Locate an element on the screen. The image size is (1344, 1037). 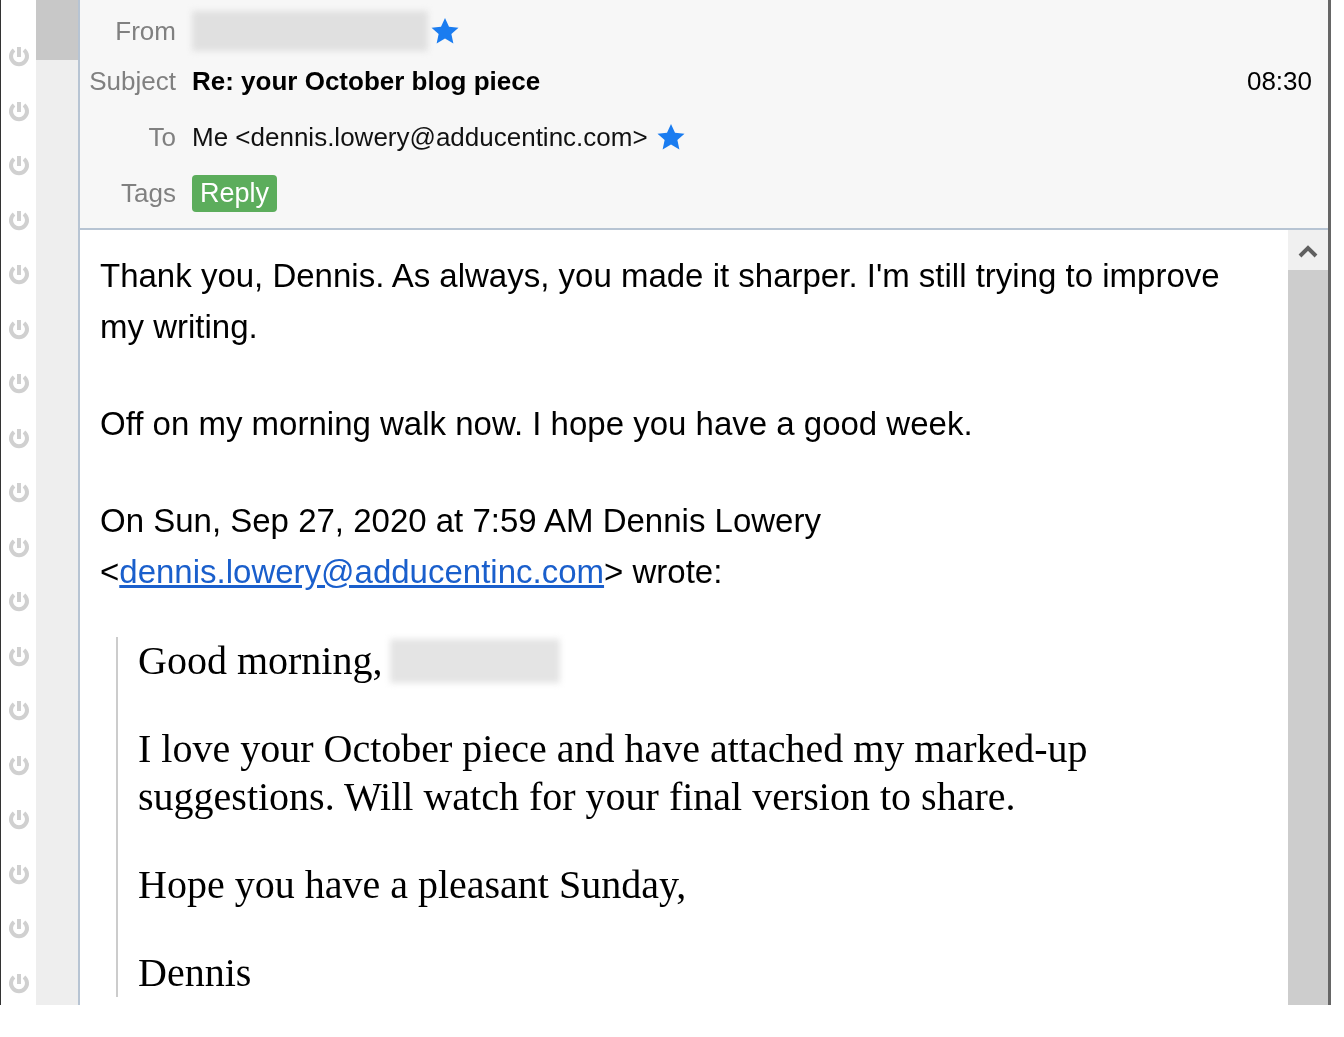
field-label: Tags is located at coordinates (148, 193).